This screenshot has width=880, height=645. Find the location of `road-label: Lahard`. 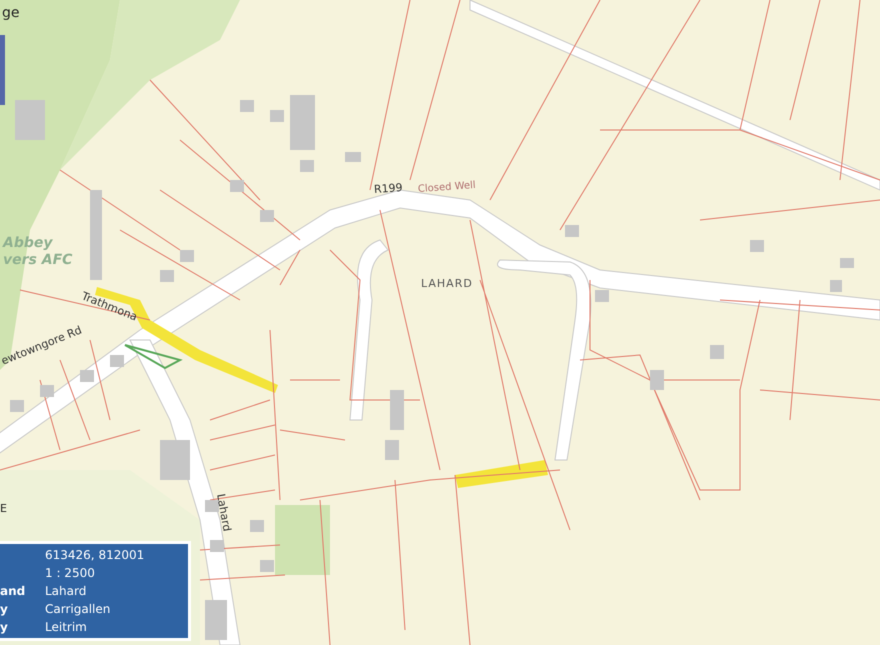

road-label: Lahard is located at coordinates (223, 512).